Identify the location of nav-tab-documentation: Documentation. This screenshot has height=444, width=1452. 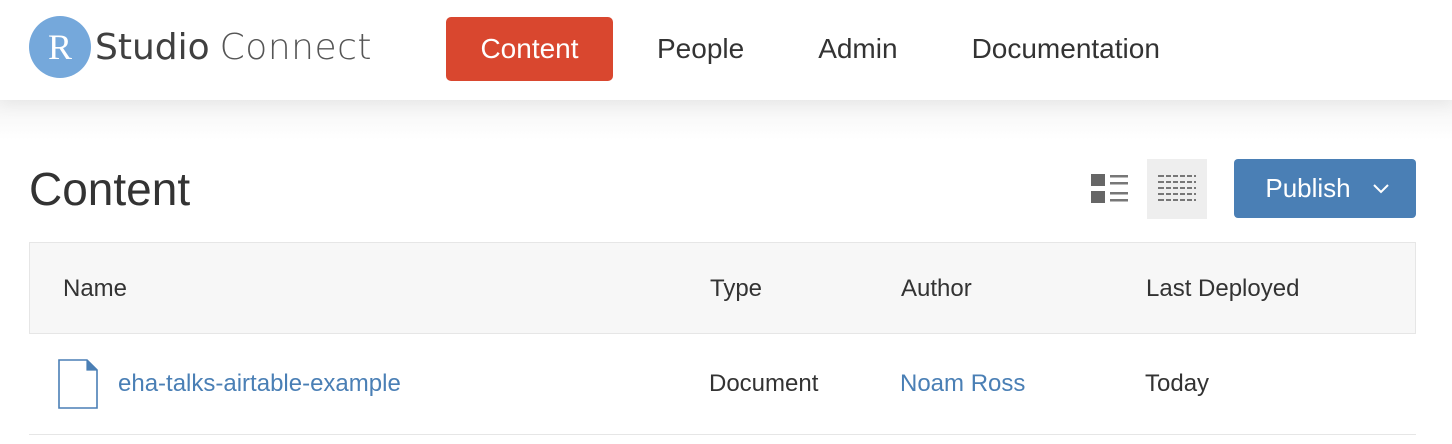
(1066, 49).